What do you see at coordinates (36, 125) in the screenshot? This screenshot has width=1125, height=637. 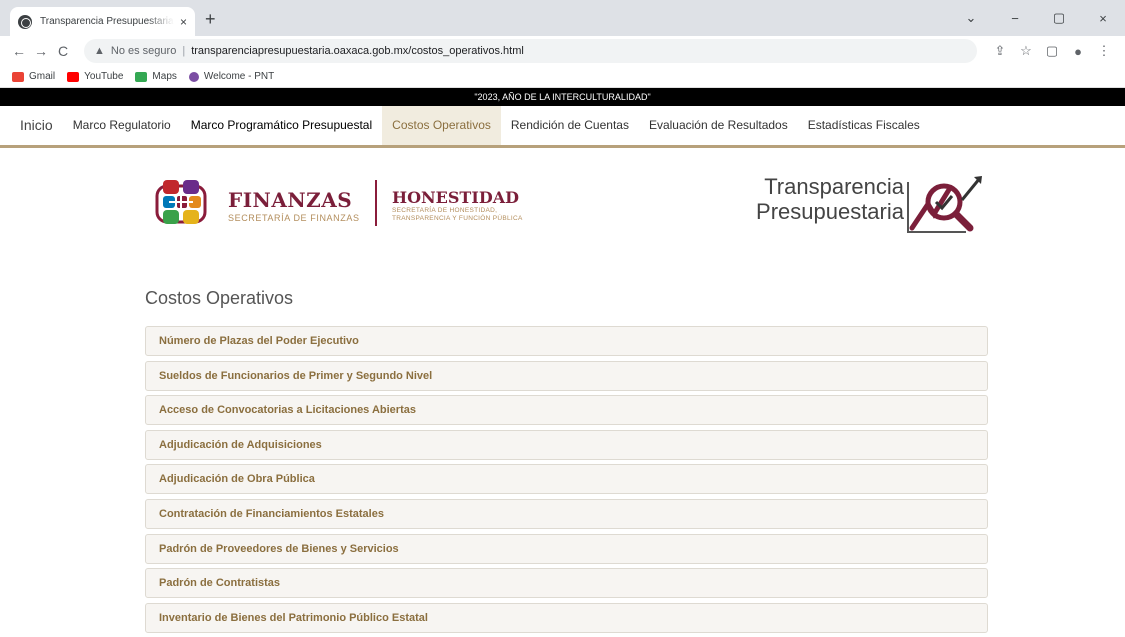 I see `menu-item-inicio: Inicio` at bounding box center [36, 125].